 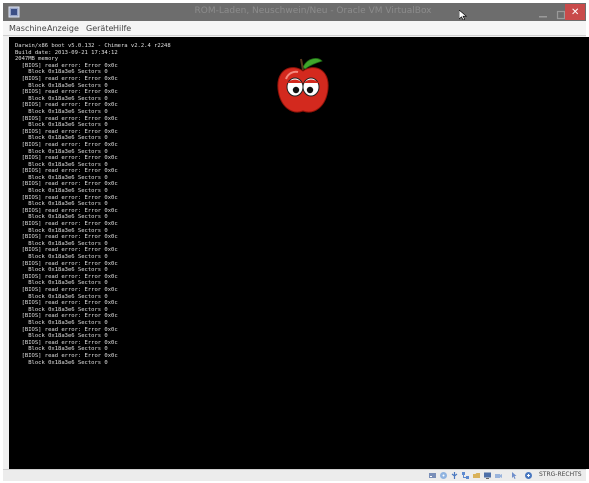 What do you see at coordinates (37, 59) in the screenshot?
I see `console-line: 2047MB memory` at bounding box center [37, 59].